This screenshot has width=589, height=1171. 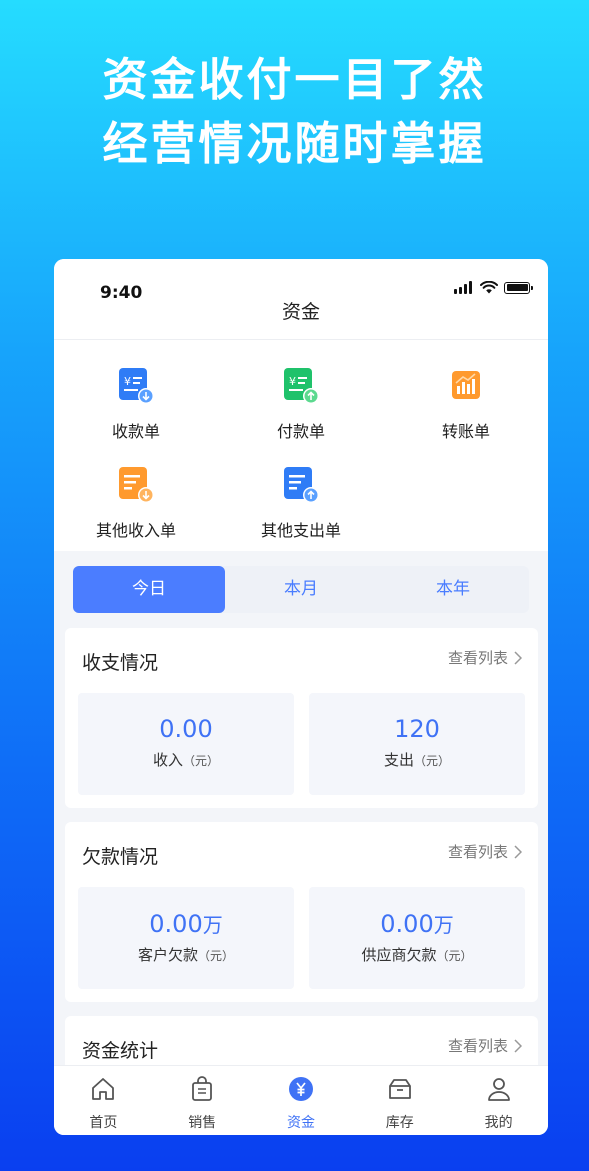 What do you see at coordinates (186, 744) in the screenshot?
I see `income-stat: 0.00 收入（元）` at bounding box center [186, 744].